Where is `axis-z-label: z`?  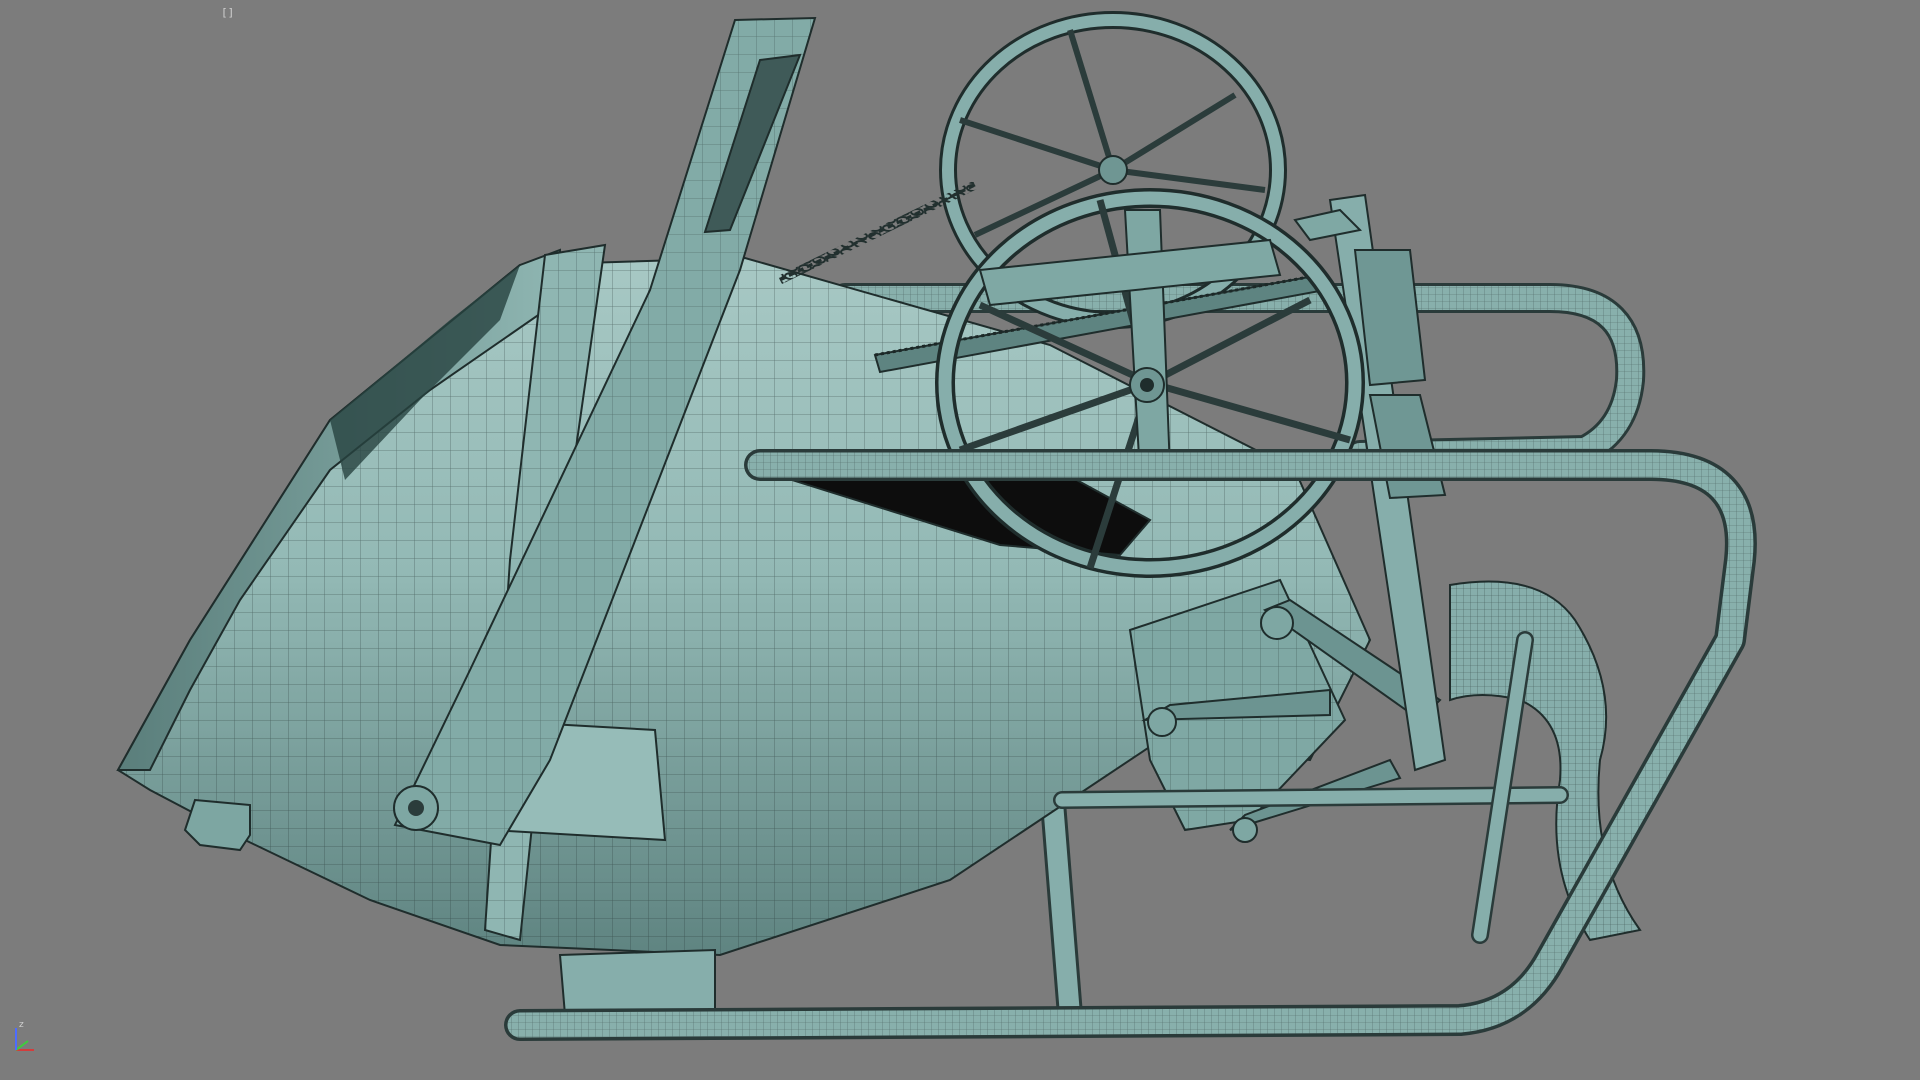 axis-z-label: z is located at coordinates (21, 1025).